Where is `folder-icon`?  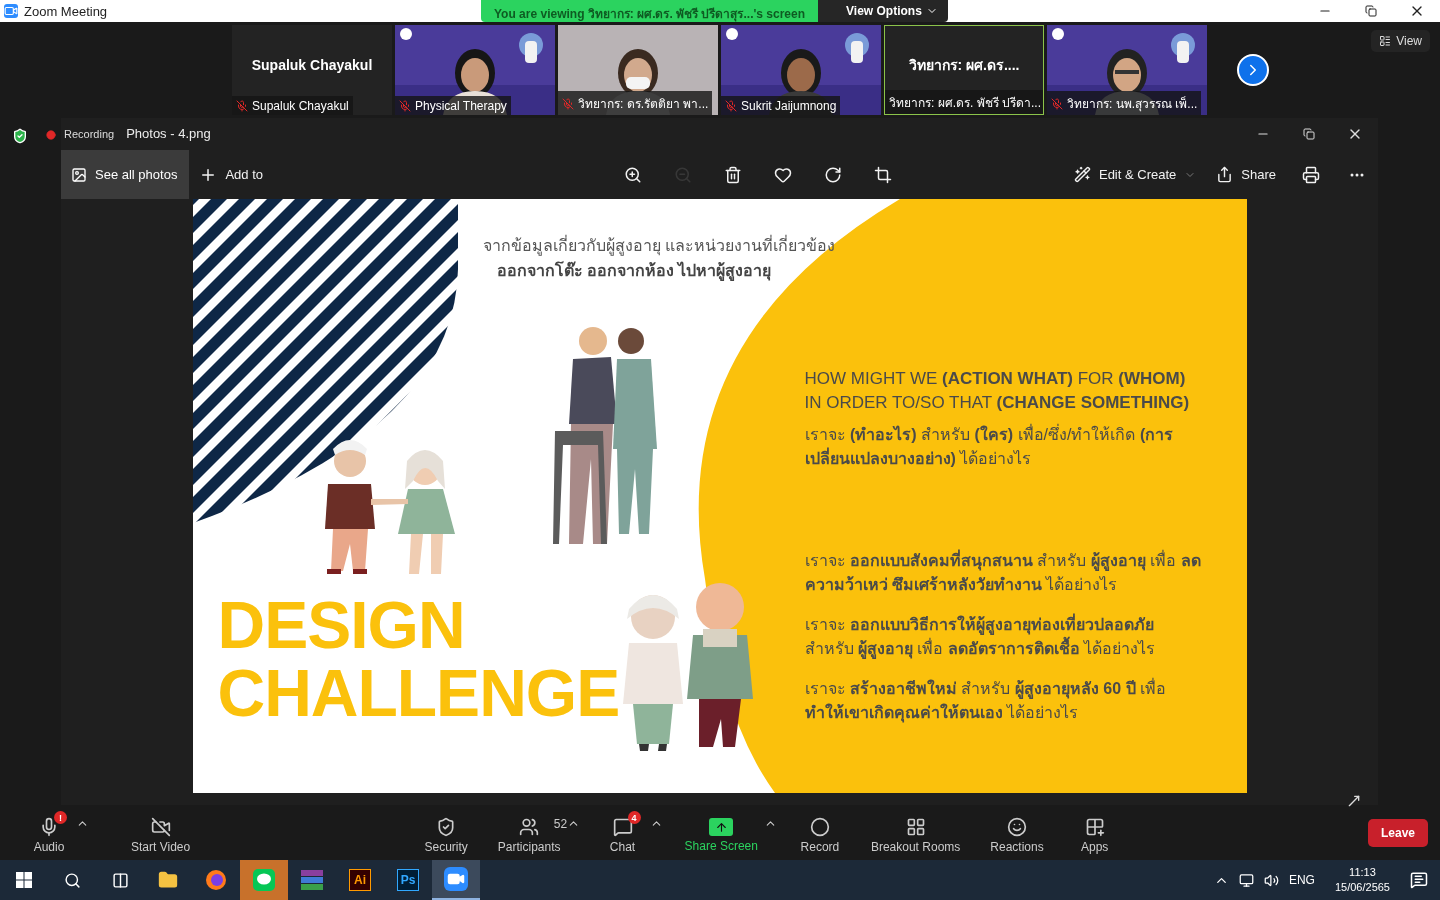
folder-icon is located at coordinates (168, 880).